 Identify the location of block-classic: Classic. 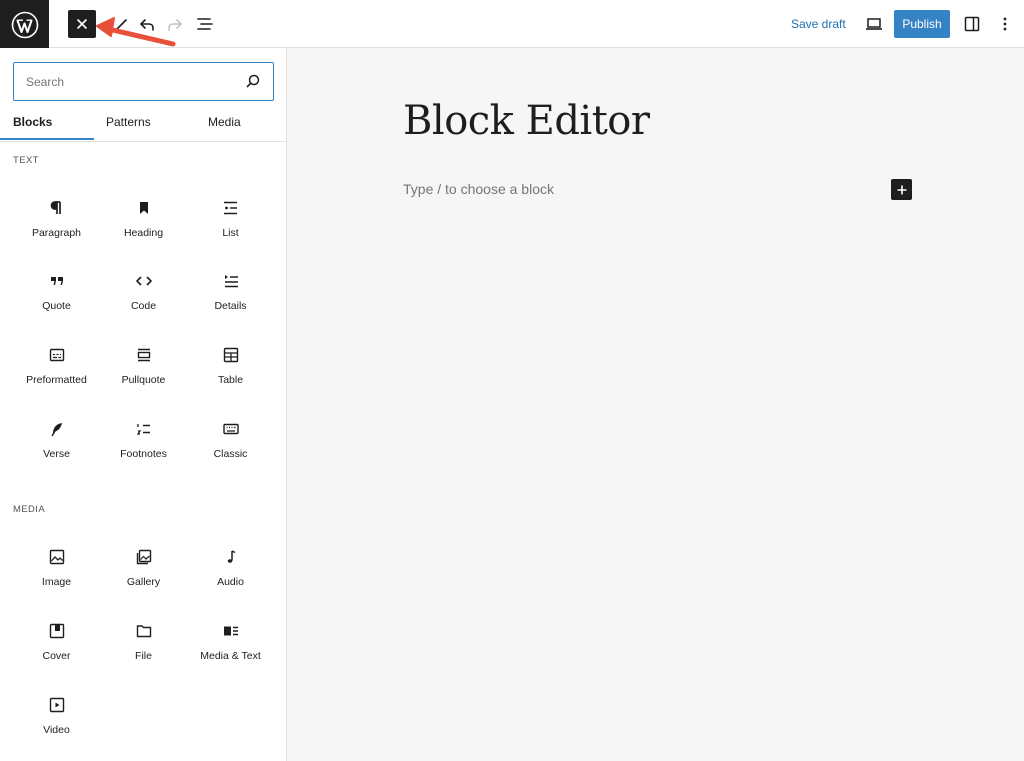
(230, 445).